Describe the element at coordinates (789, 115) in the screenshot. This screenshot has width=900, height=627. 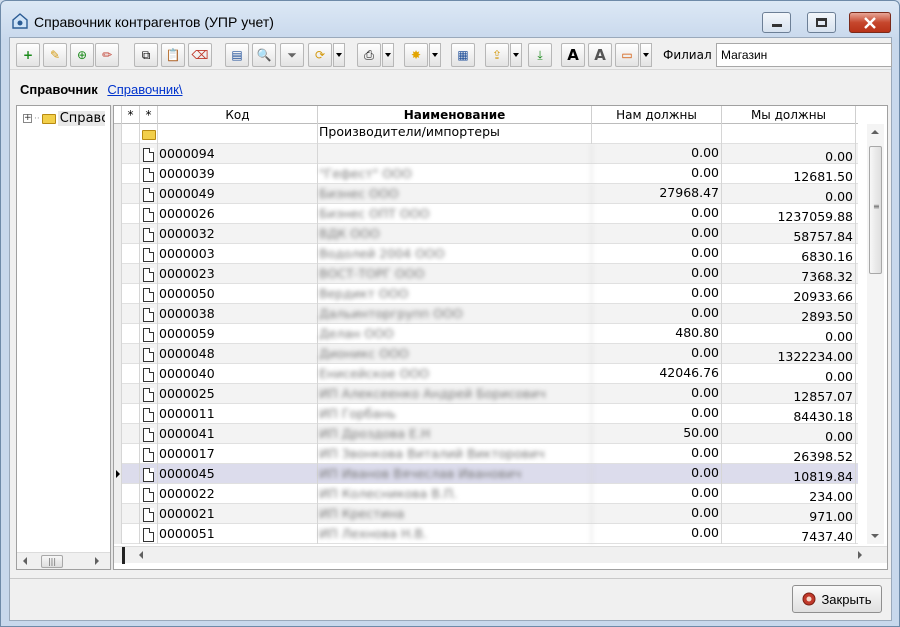
I see `header-we-owe: Мы должны` at that location.